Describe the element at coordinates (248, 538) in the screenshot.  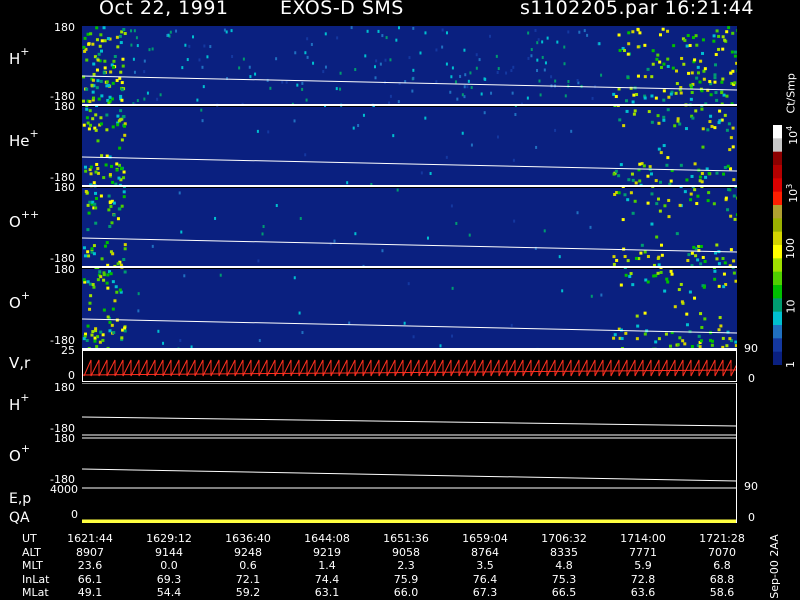
I see `table-cell: 1636:40` at that location.